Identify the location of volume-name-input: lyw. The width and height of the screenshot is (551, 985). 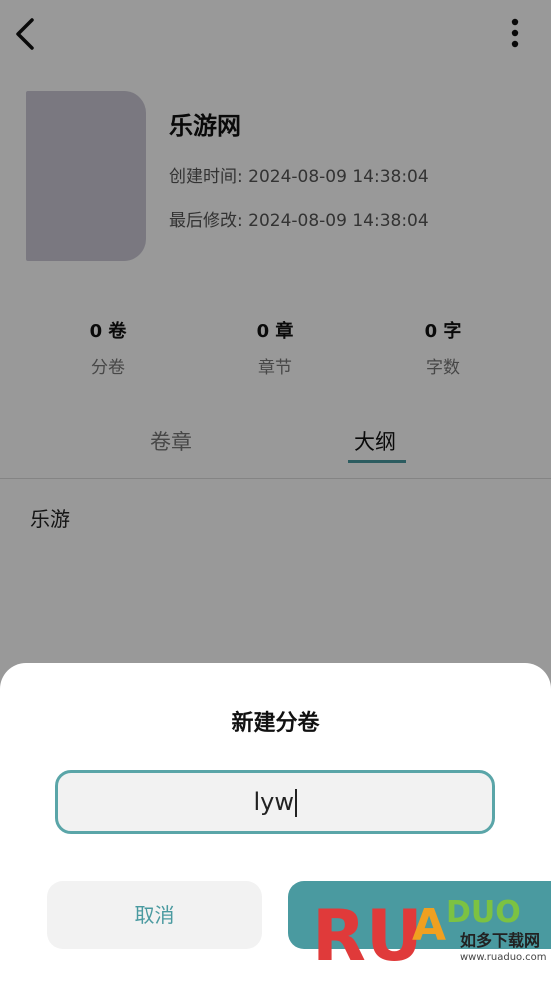
(275, 802).